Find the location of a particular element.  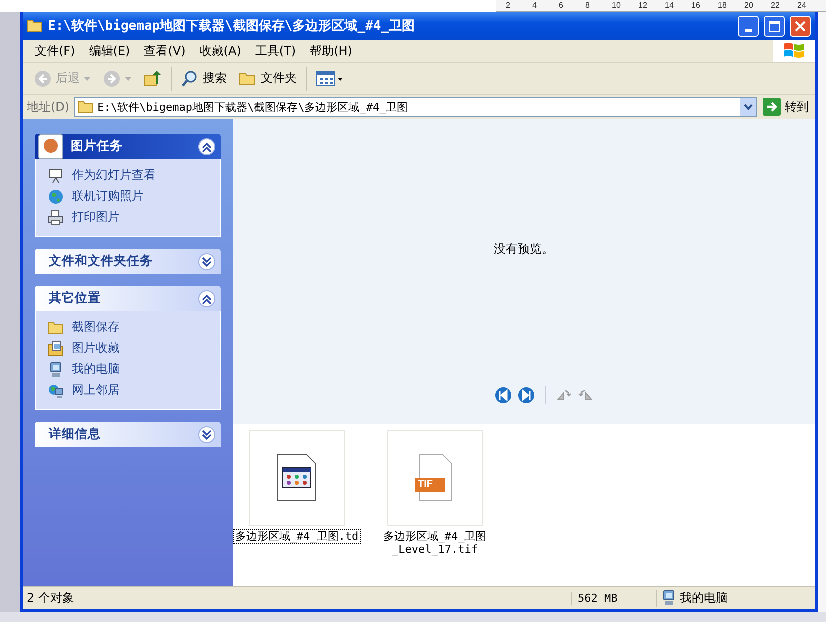

projector-screen-icon is located at coordinates (56, 176).